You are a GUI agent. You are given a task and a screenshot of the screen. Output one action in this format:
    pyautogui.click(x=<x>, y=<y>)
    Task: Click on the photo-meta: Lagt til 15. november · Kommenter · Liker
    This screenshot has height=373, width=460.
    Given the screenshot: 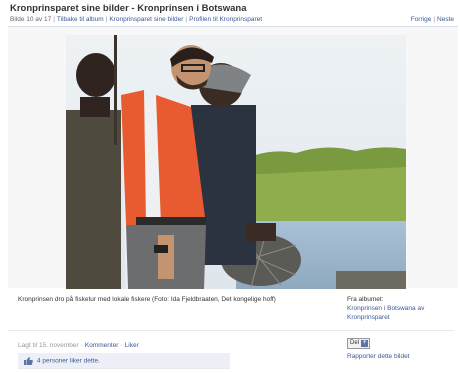 What is the action you would take?
    pyautogui.click(x=78, y=345)
    